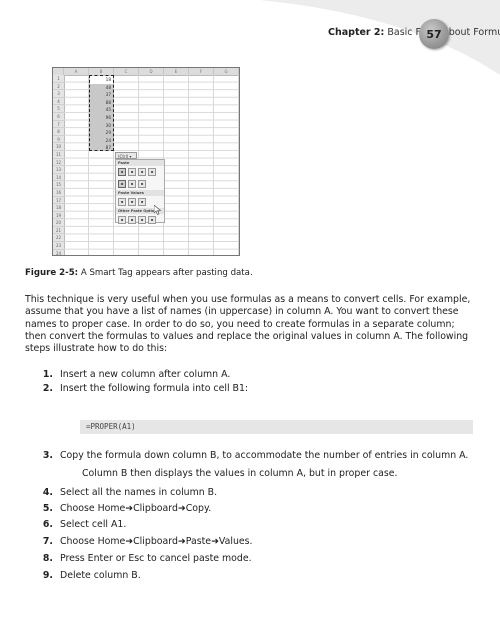  I want to click on row-header: 14, so click(58, 178).